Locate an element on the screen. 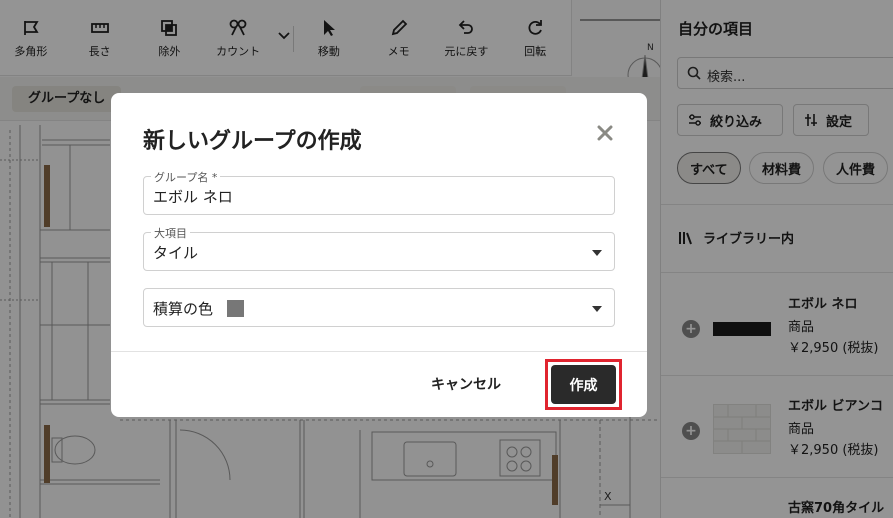 This screenshot has height=518, width=893. category-label: 大項目 is located at coordinates (170, 233).